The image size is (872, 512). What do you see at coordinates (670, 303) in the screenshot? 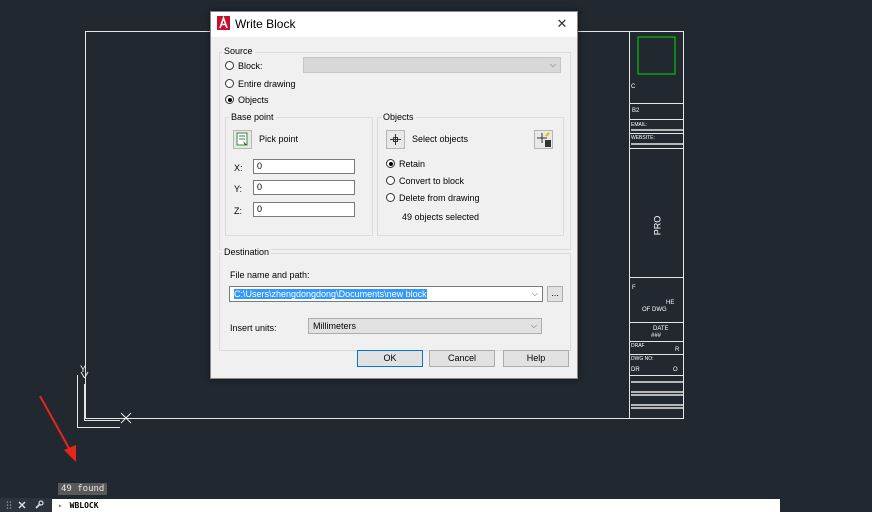
I see `title-block-text: HE` at bounding box center [670, 303].